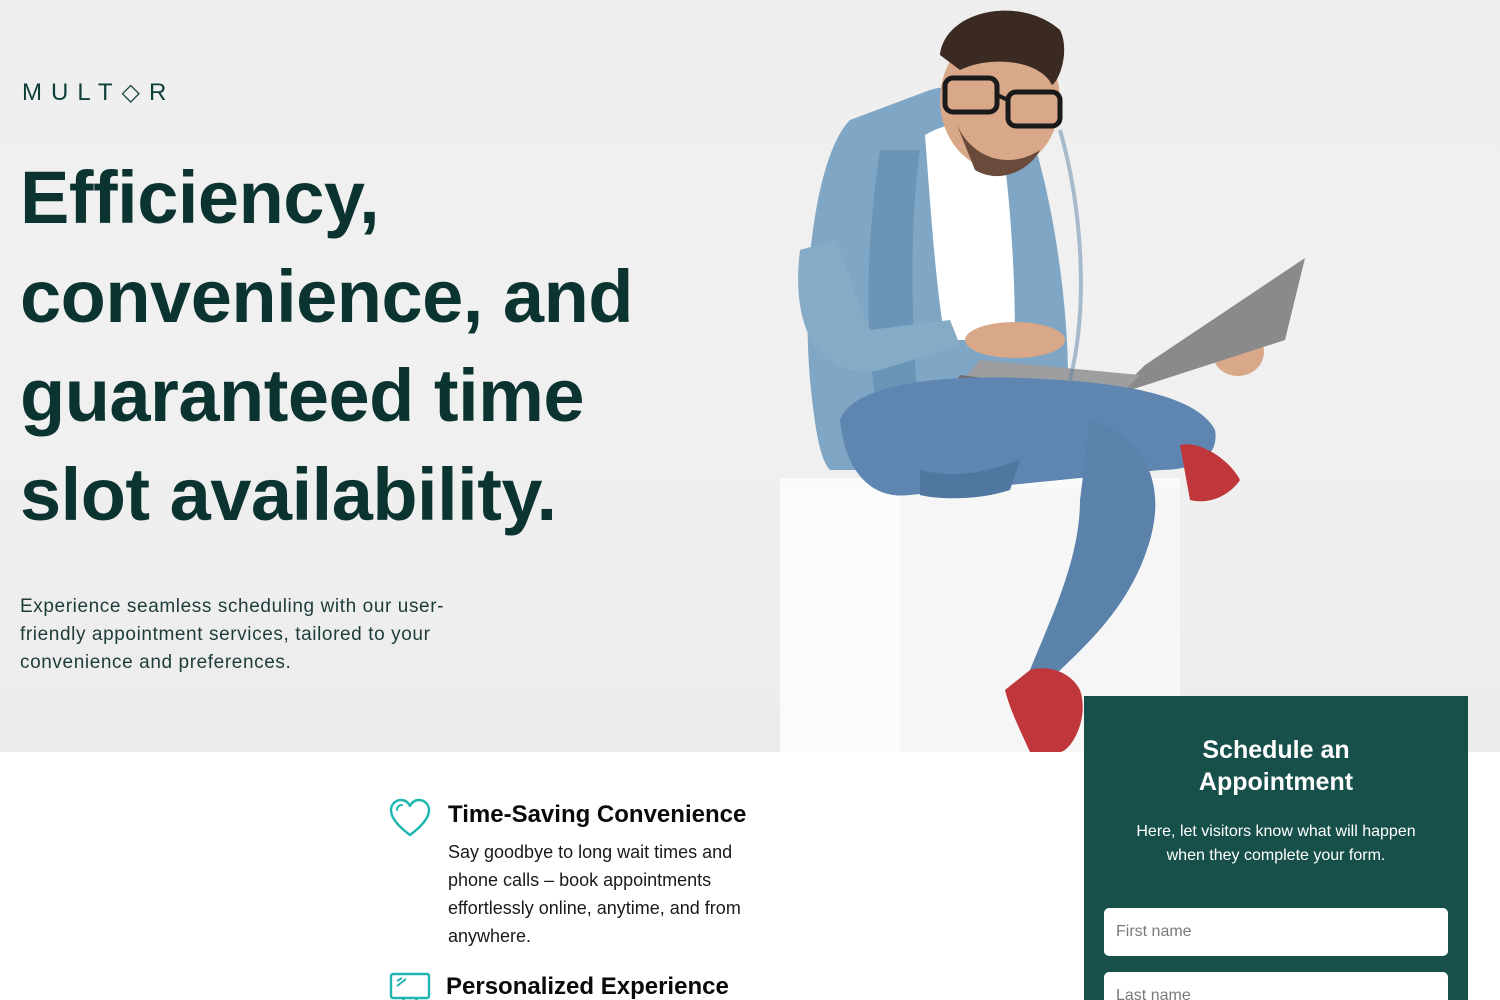 The height and width of the screenshot is (1000, 1500). What do you see at coordinates (587, 986) in the screenshot?
I see `feature-title: Personalized Experience` at bounding box center [587, 986].